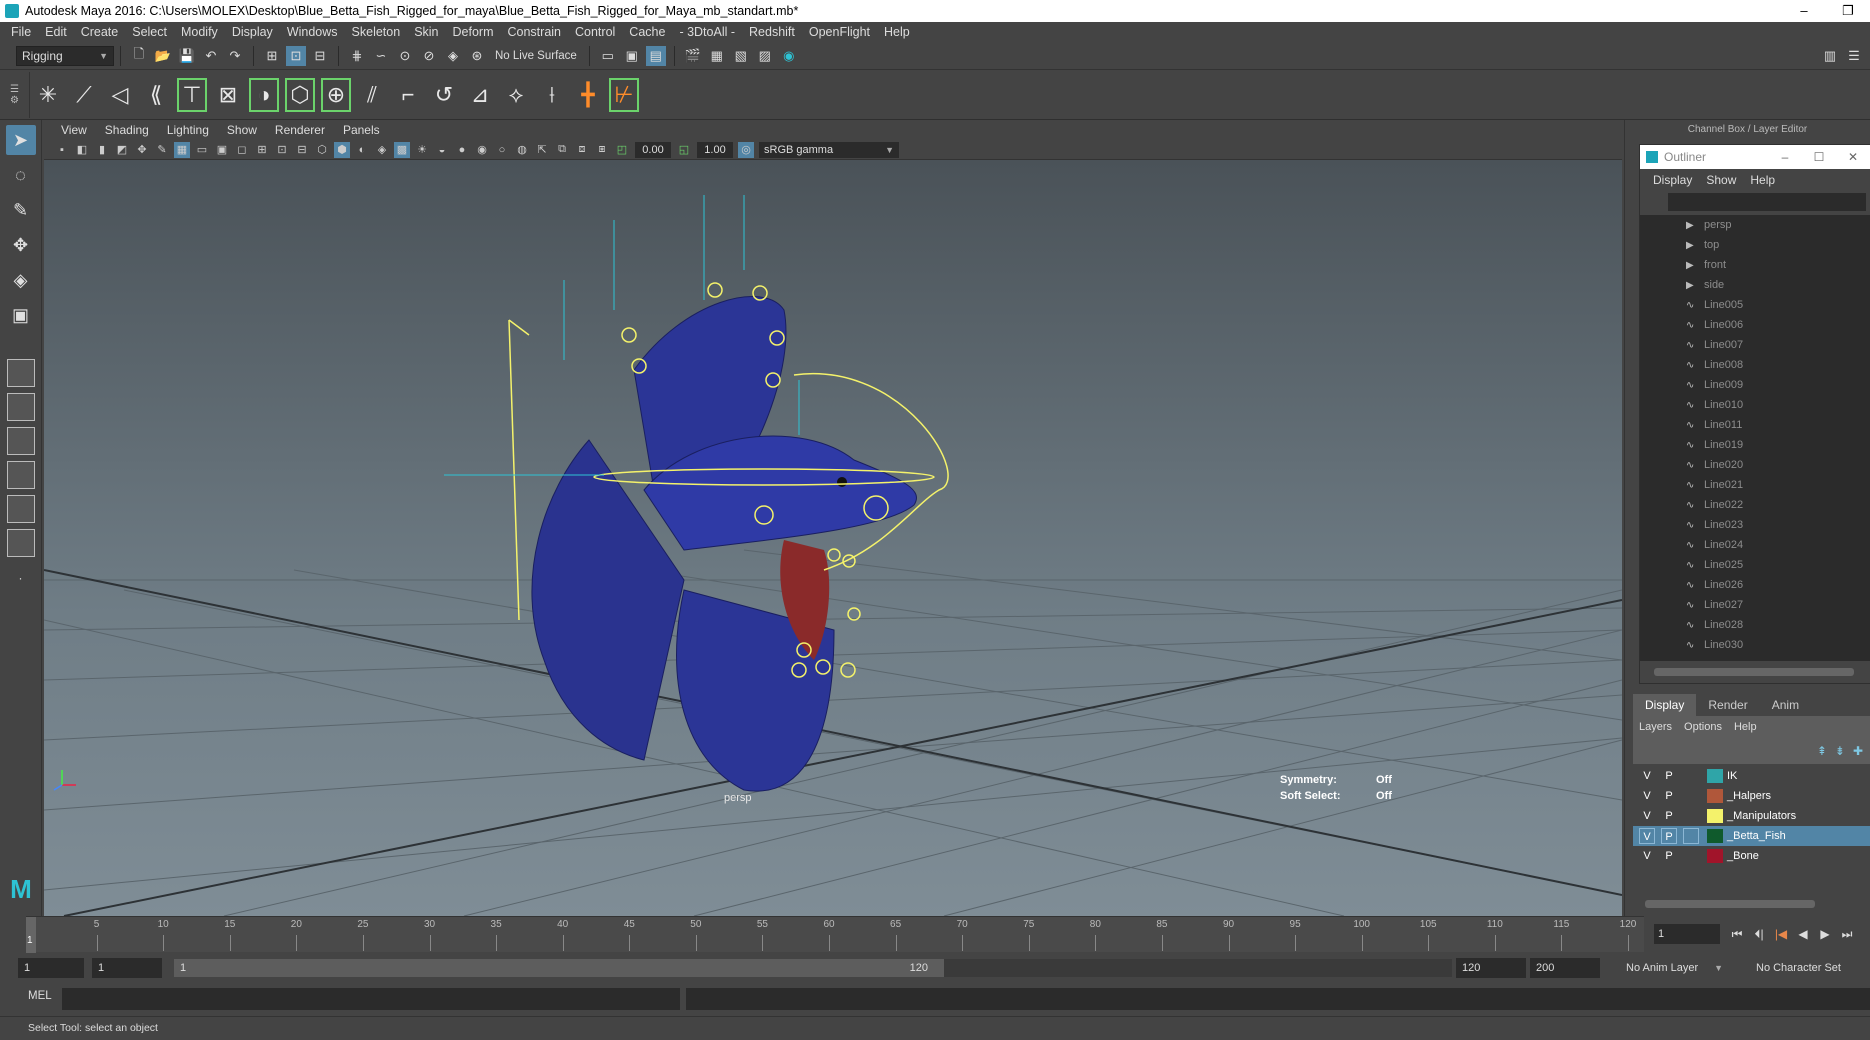 The width and height of the screenshot is (1870, 1040). Describe the element at coordinates (502, 150) in the screenshot. I see `anti-aliasing-icon: ○` at that location.